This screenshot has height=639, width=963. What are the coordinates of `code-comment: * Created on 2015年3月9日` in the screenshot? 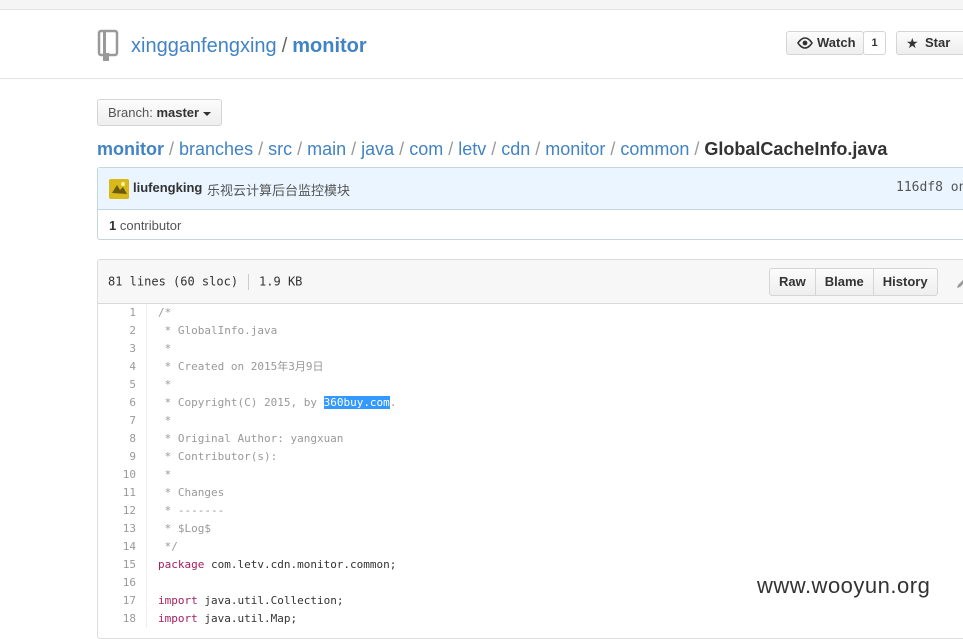 It's located at (241, 366).